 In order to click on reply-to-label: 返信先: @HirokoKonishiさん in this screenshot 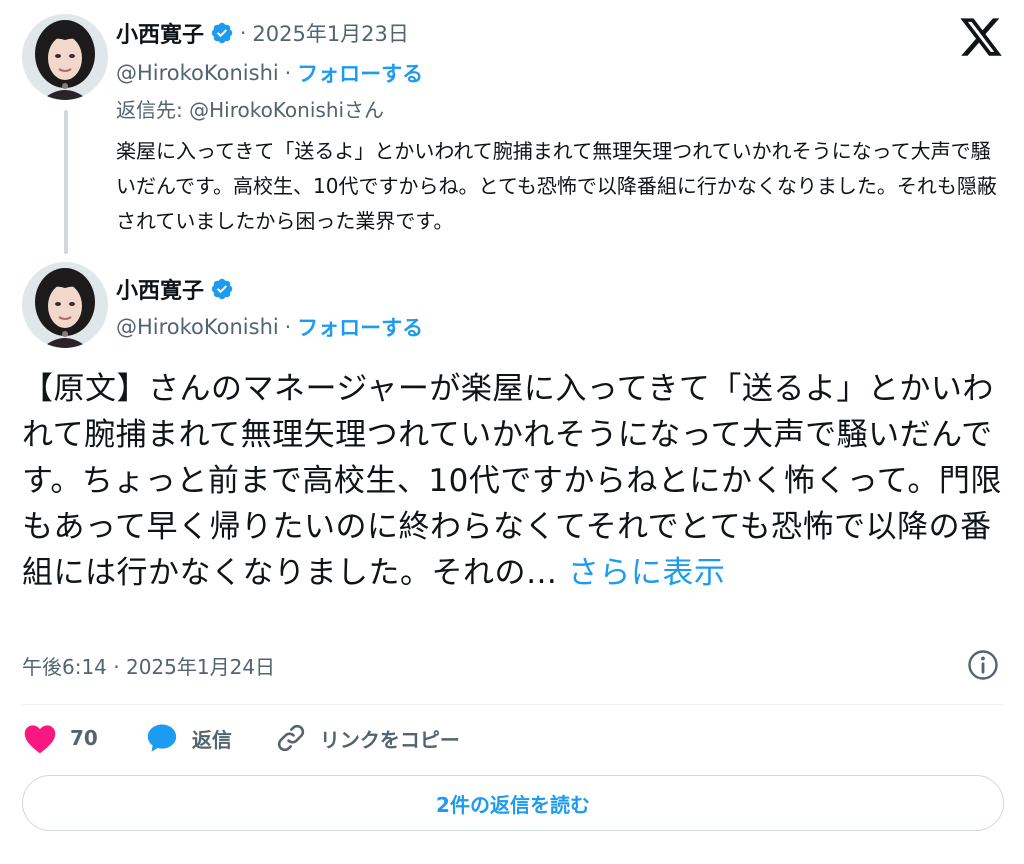, I will do `click(250, 109)`.